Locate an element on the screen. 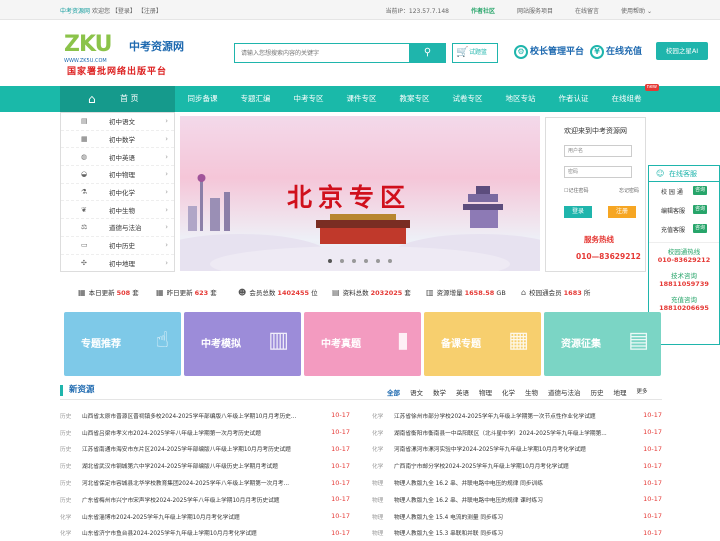 This screenshot has width=720, height=541. nav-item: 同步备课 is located at coordinates (202, 99).